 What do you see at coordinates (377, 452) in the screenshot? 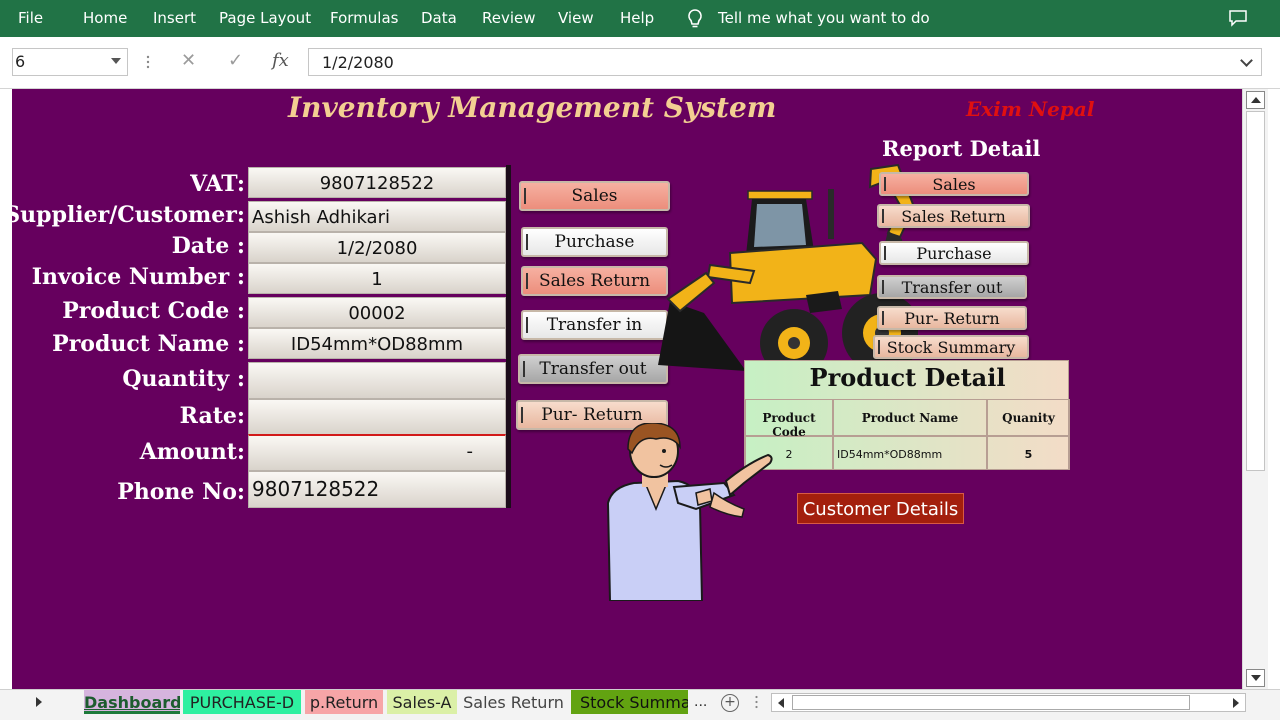
I see `amount-field: -` at bounding box center [377, 452].